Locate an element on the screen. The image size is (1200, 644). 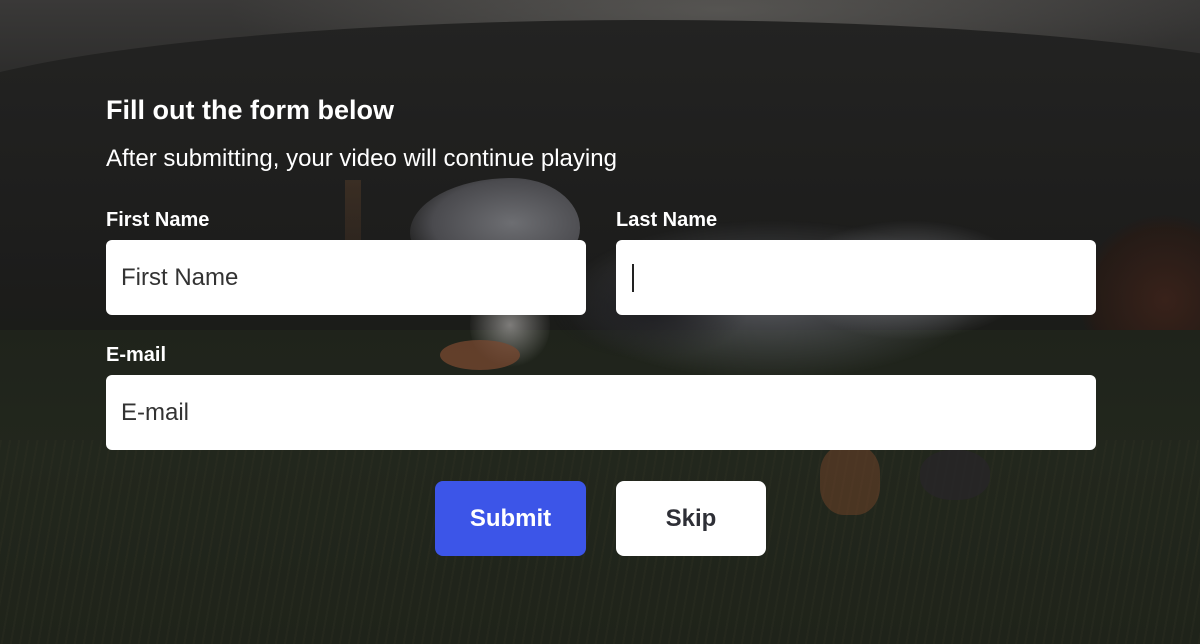
email-label: E-mail is located at coordinates (136, 355).